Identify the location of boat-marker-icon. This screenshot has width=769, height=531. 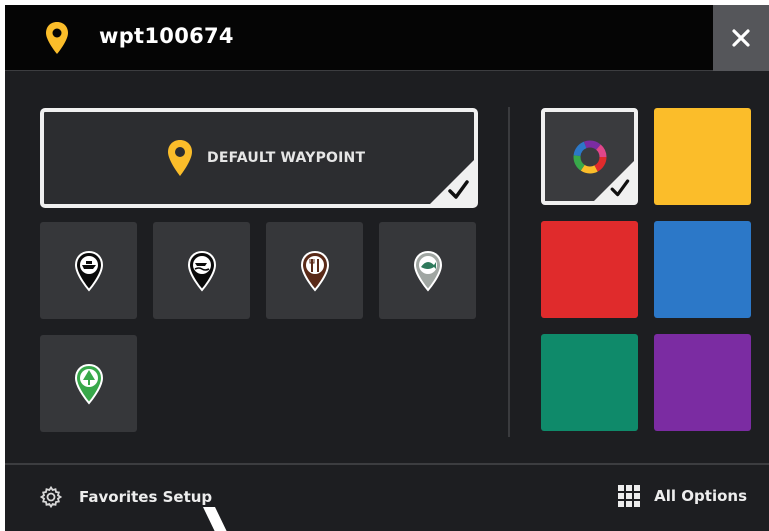
(88, 271).